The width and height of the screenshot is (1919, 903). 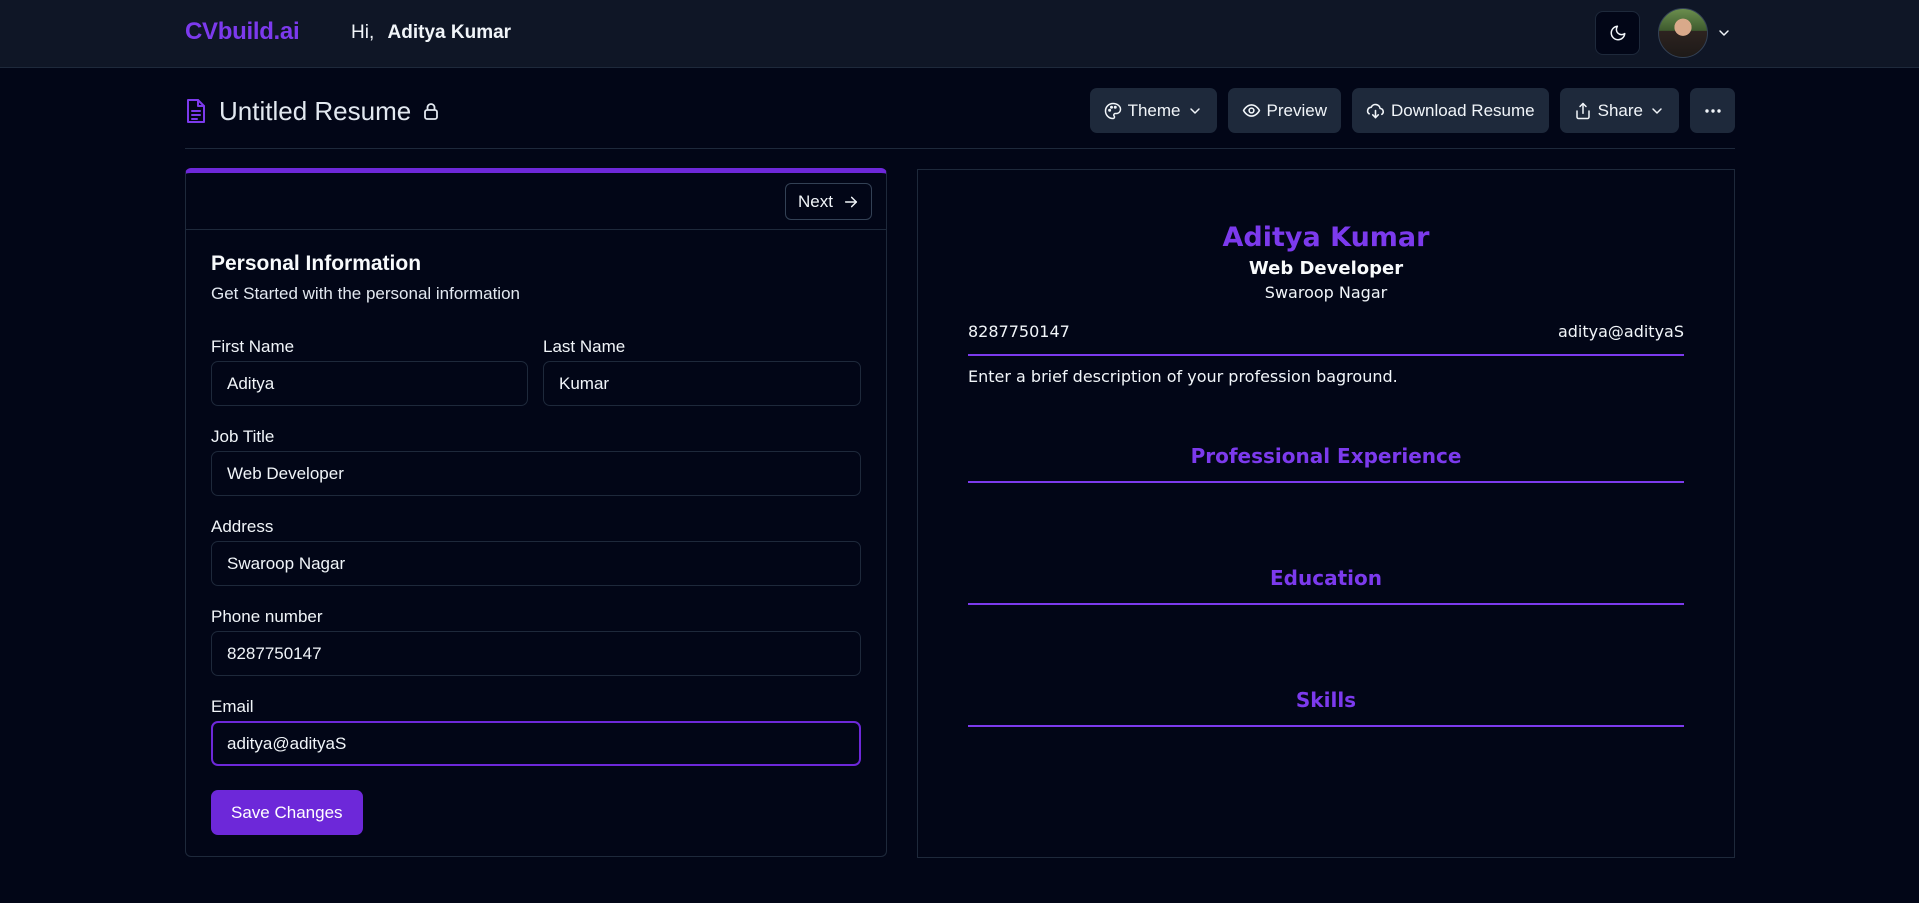 I want to click on toolbar-divider, so click(x=960, y=148).